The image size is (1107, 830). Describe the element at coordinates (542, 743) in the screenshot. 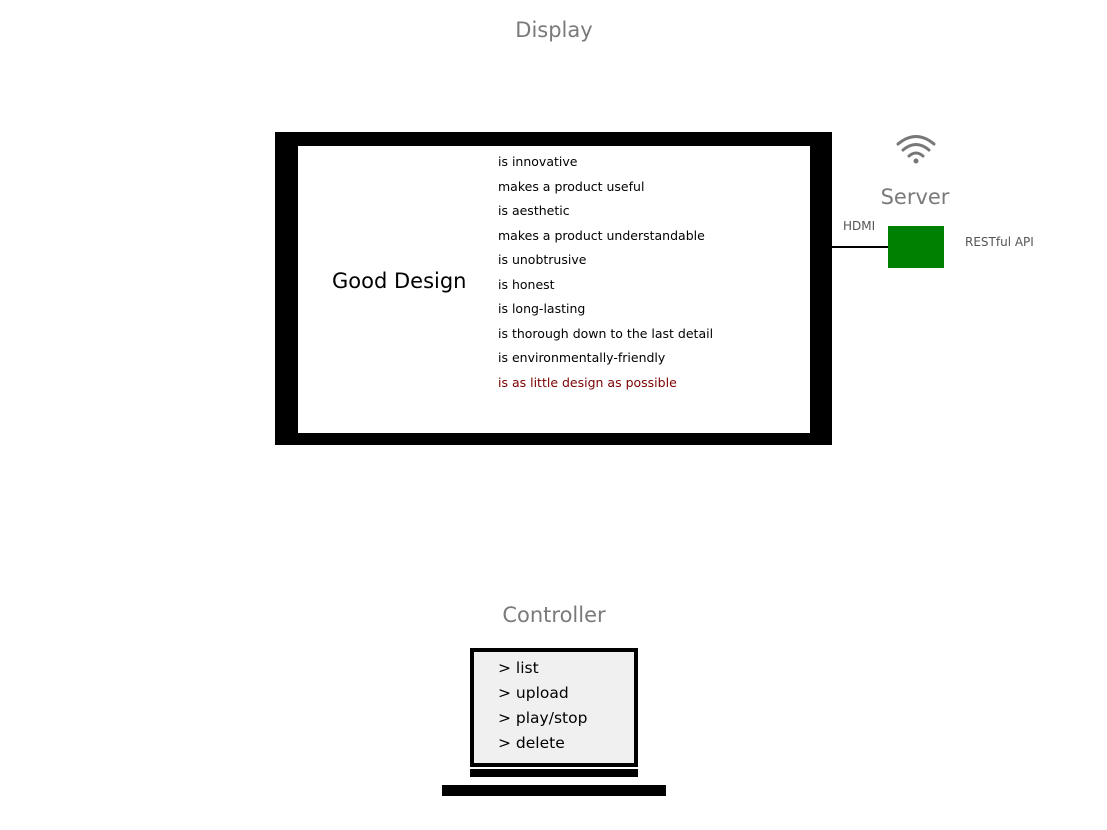

I see `command-item-delete: > delete` at that location.